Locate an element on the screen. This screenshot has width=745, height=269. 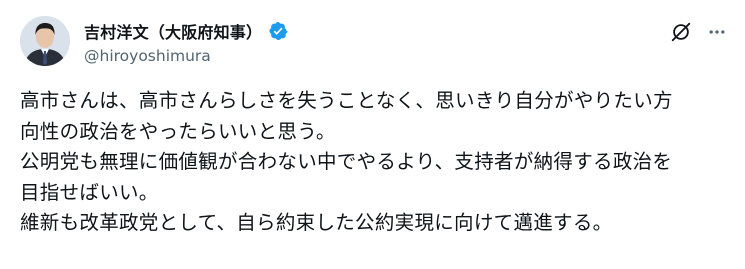
more-options-icon is located at coordinates (717, 32).